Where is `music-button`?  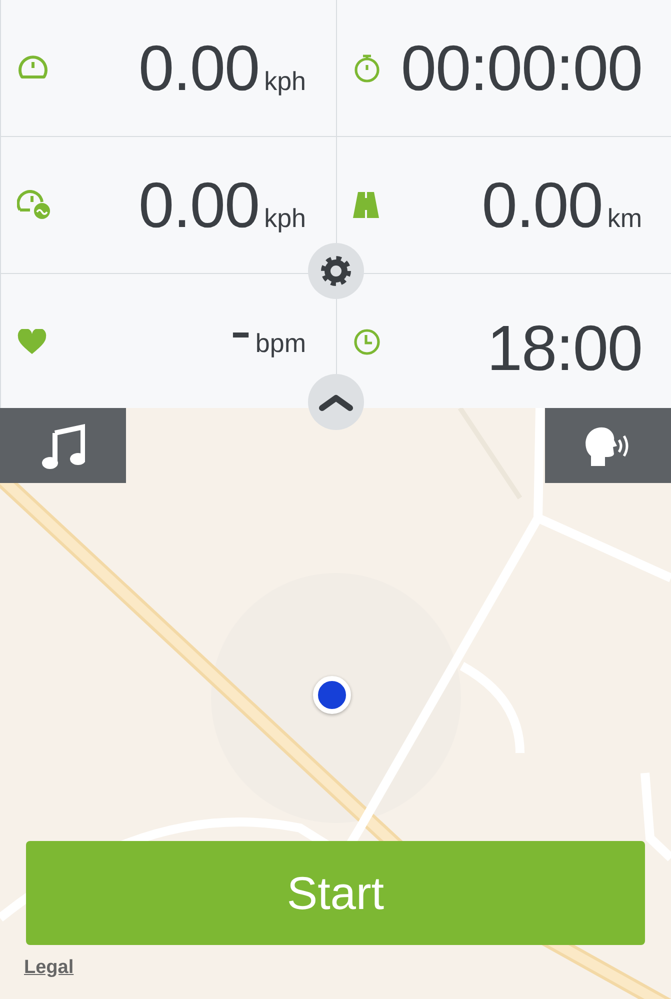
music-button is located at coordinates (63, 445).